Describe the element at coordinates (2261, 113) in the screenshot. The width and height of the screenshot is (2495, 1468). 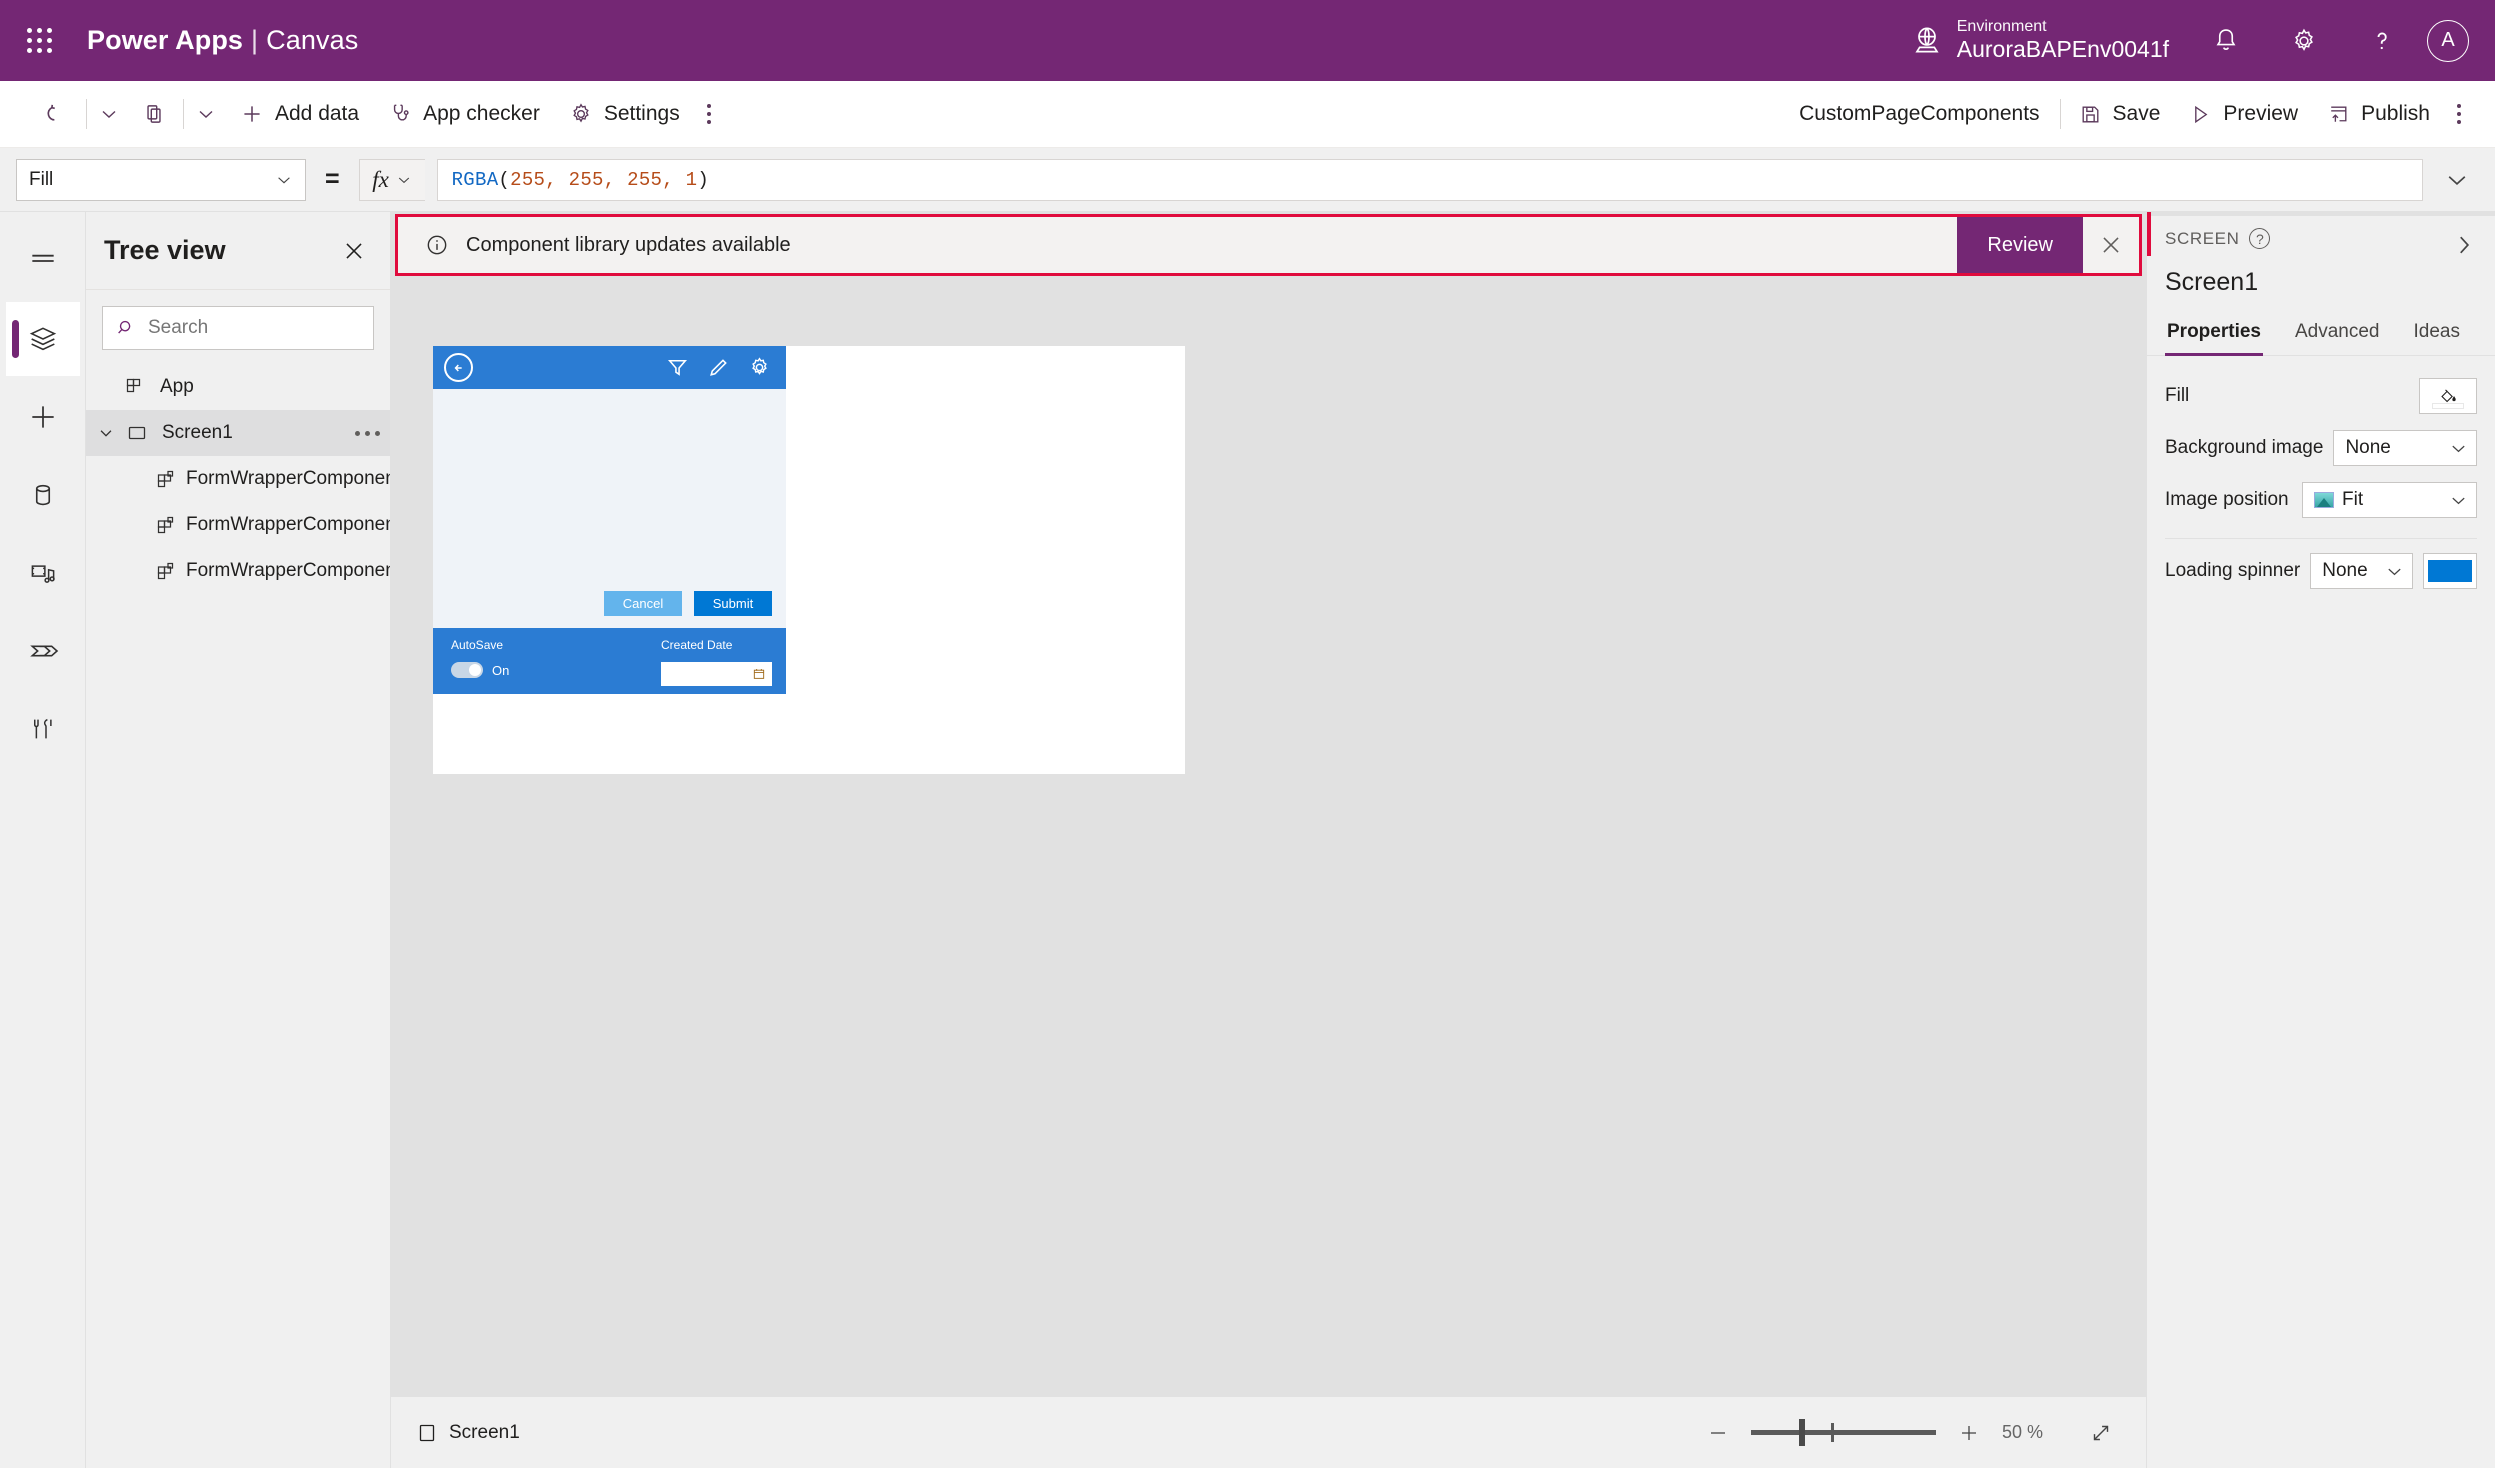
I see `preview-label: Preview` at that location.